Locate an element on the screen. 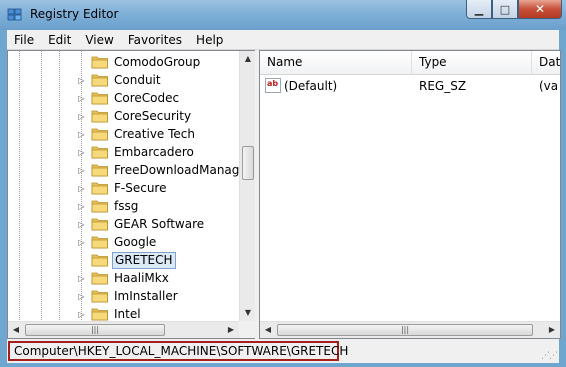 This screenshot has width=566, height=367. registry-editor-icon is located at coordinates (14, 14).